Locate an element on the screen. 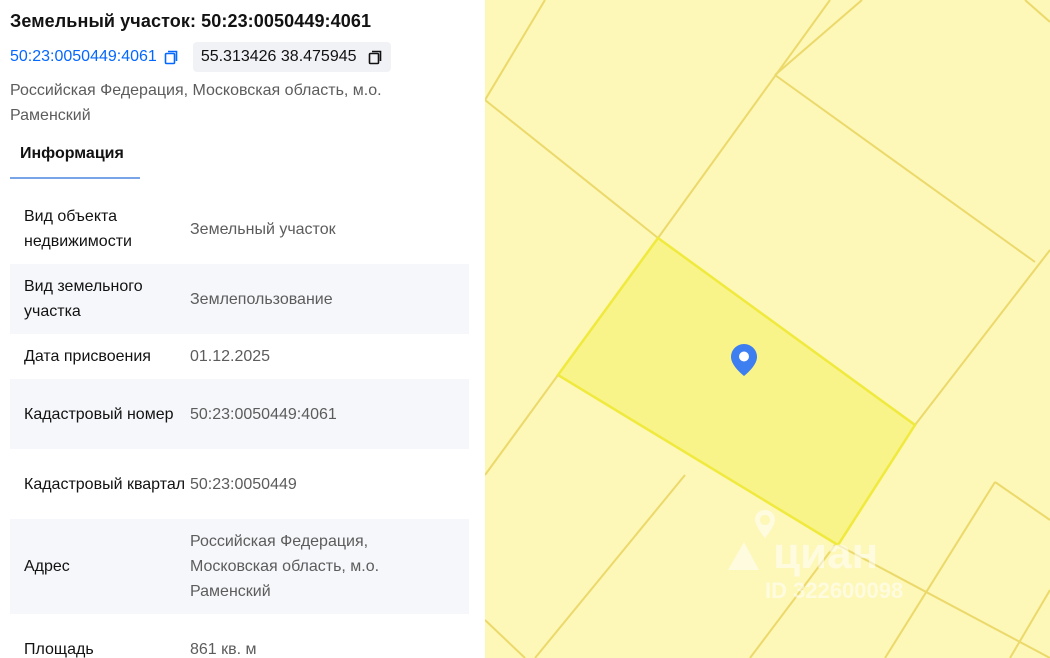 The height and width of the screenshot is (658, 1050). watermark-id-text: ID 322600098 is located at coordinates (834, 590).